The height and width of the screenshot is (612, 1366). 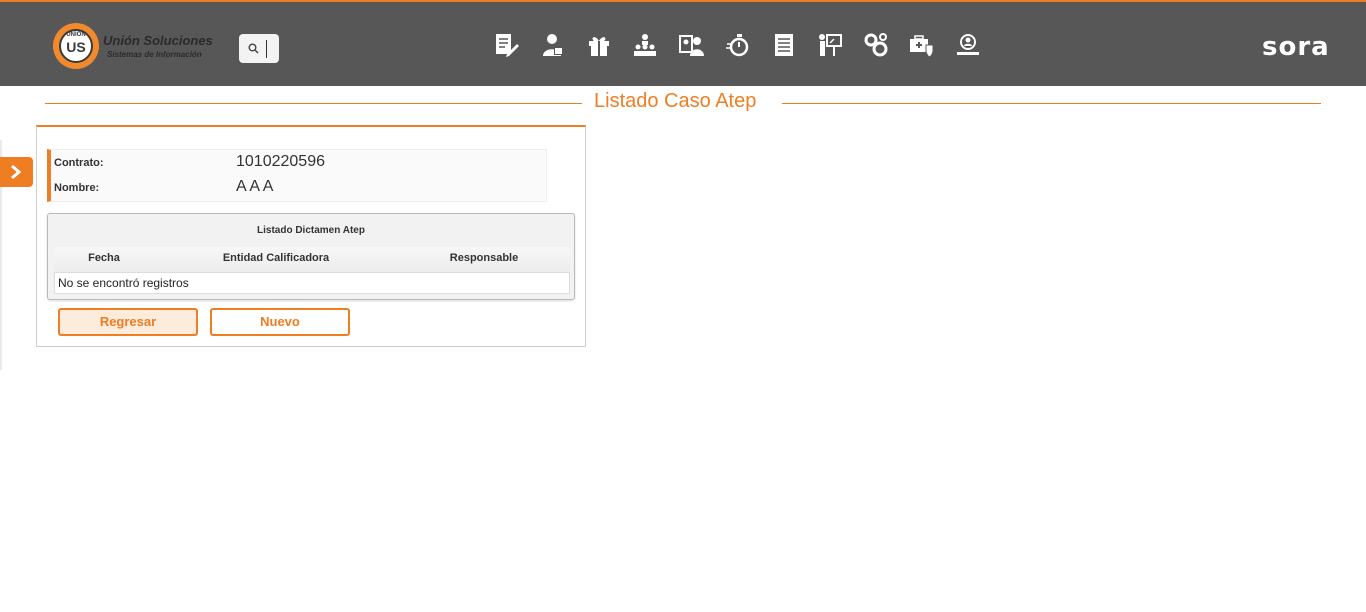 I want to click on table-header-row: Fecha Entidad Calificadora Responsable, so click(x=312, y=259).